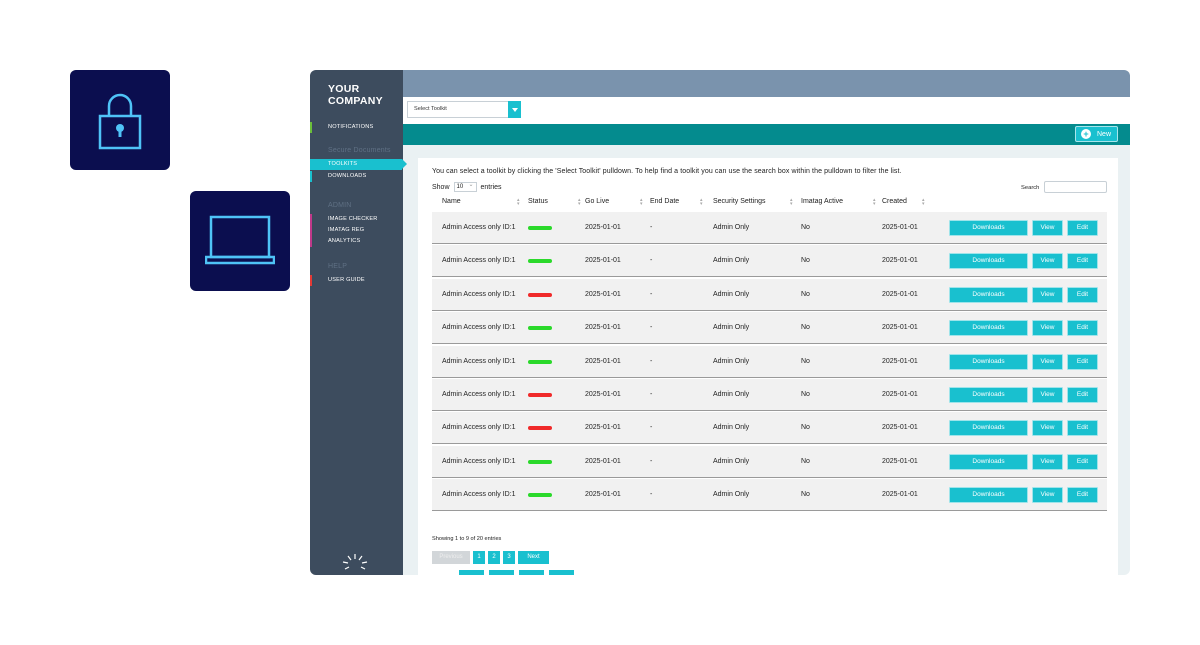 The height and width of the screenshot is (645, 1200). Describe the element at coordinates (540, 328) in the screenshot. I see `status-indicator` at that location.